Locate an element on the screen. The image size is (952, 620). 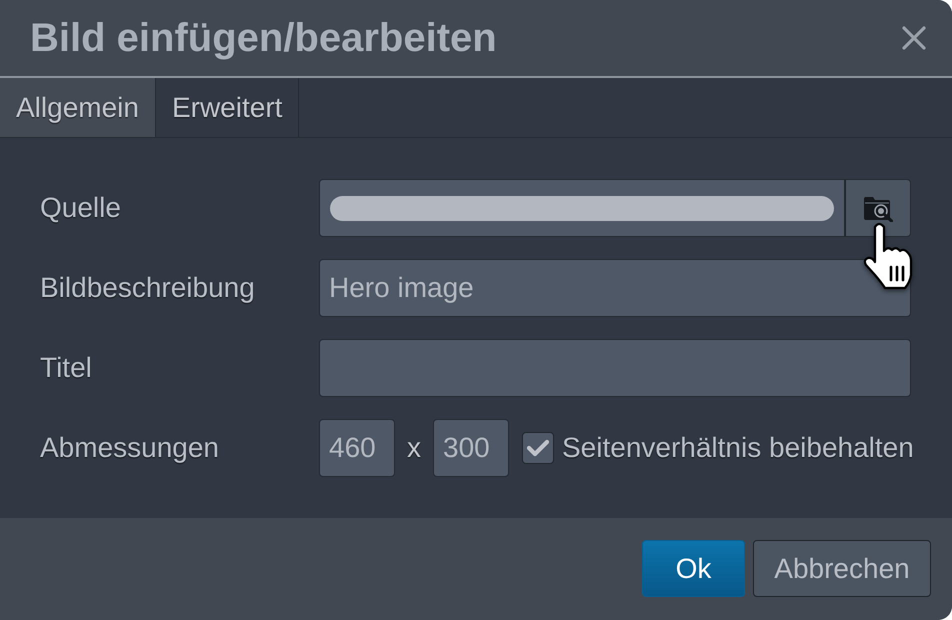
height-field: 300 is located at coordinates (471, 448).